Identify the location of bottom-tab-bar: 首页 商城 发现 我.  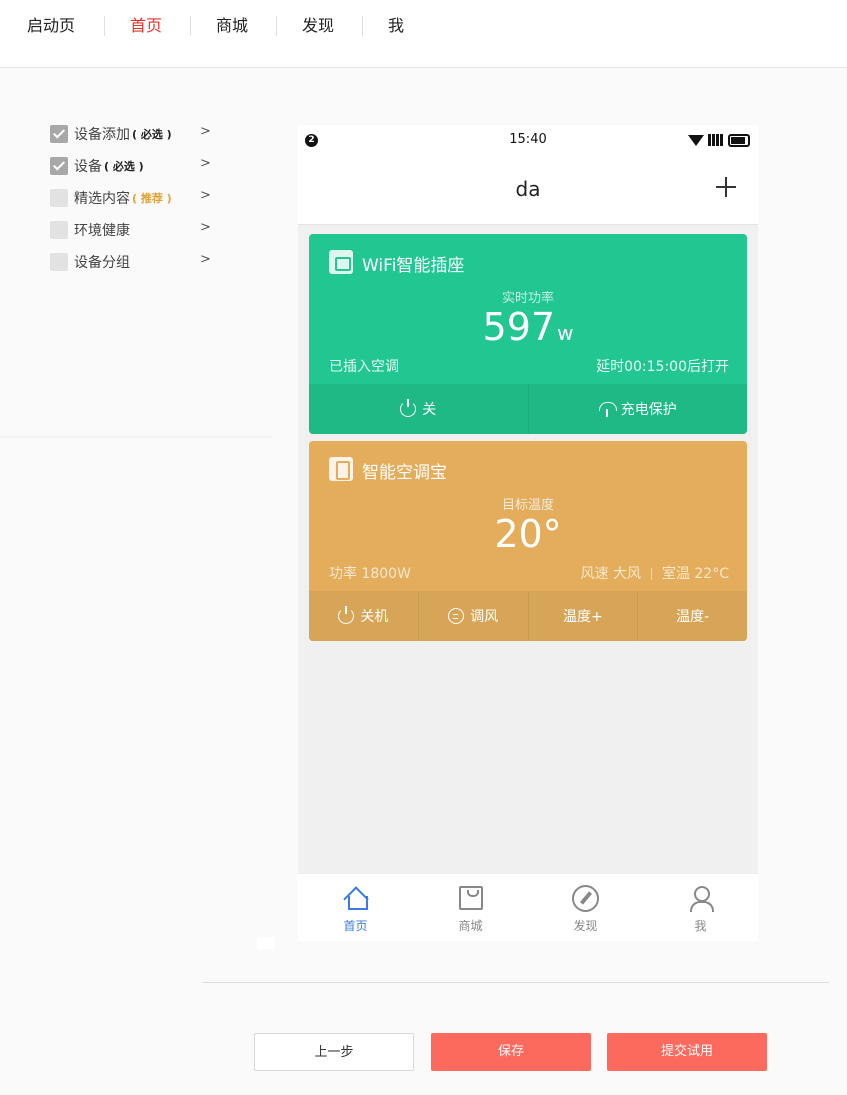
(528, 907).